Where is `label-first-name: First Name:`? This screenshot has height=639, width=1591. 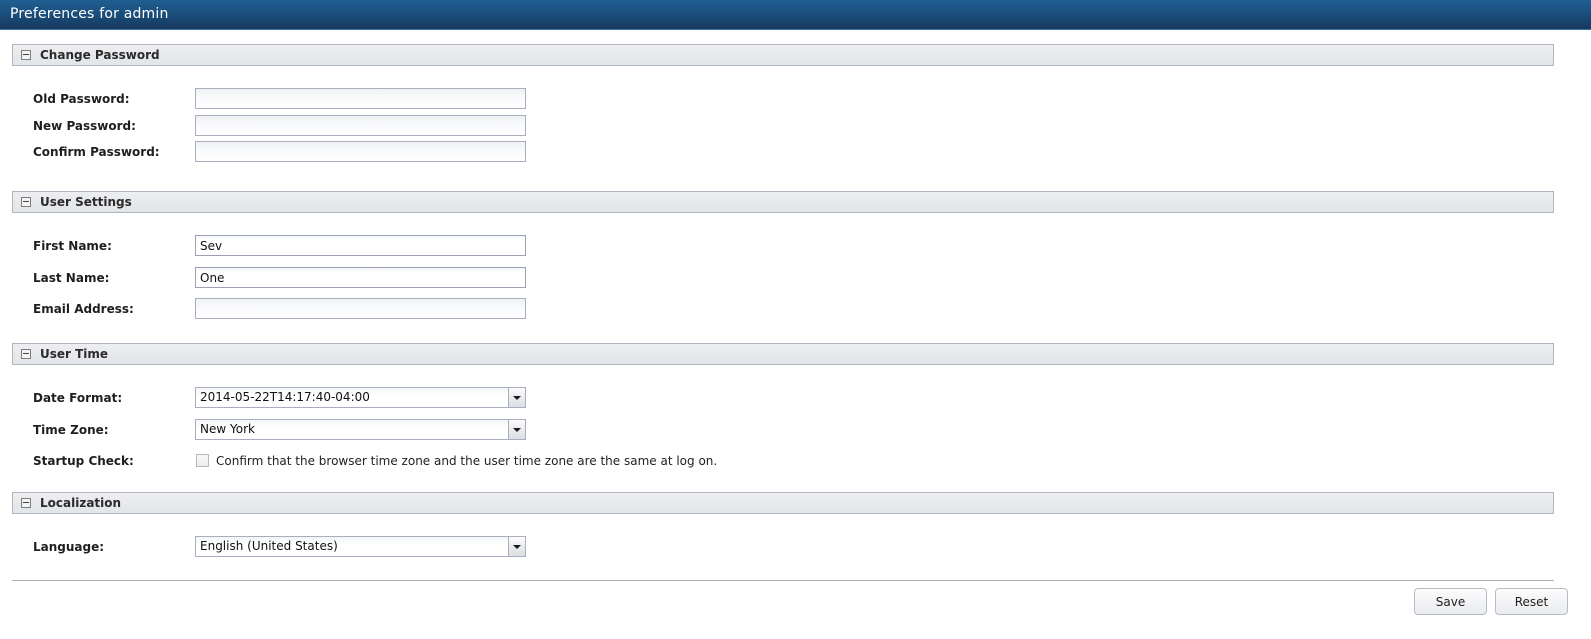 label-first-name: First Name: is located at coordinates (72, 246).